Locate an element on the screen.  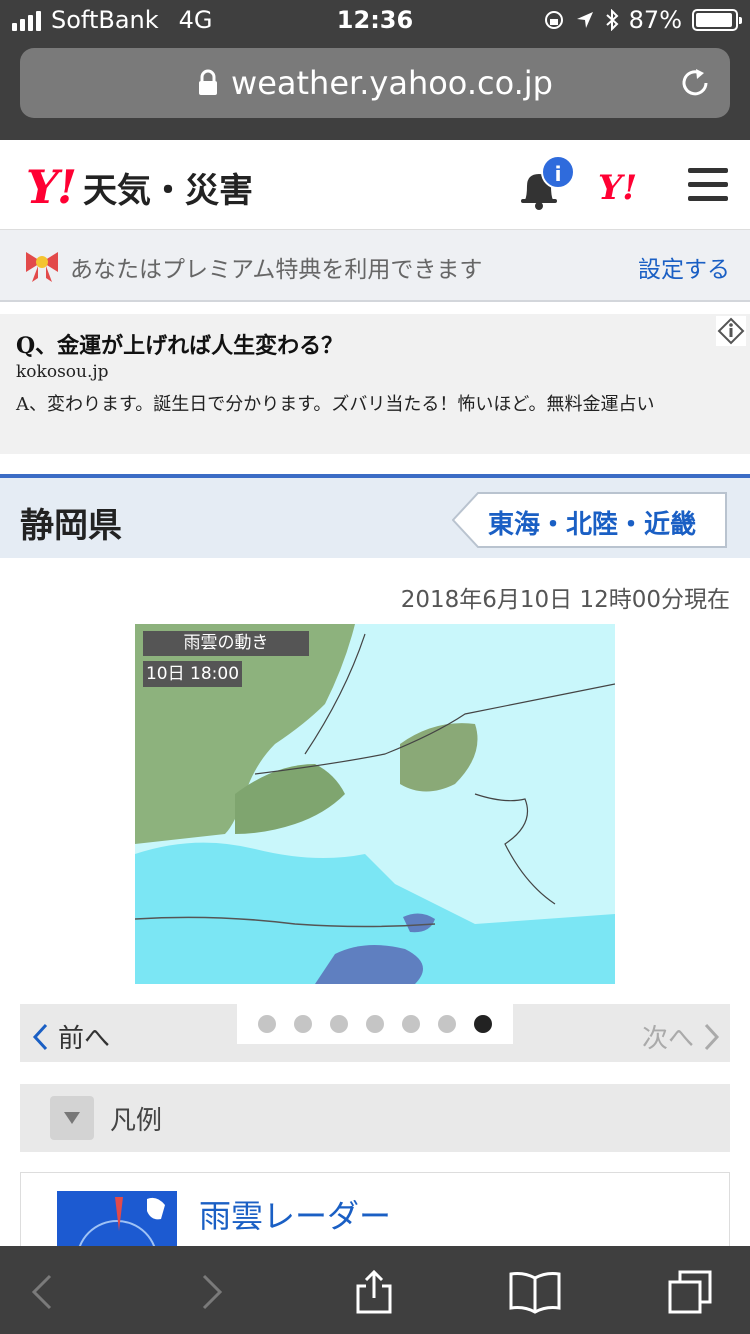
site-logo: Y! 天気・災害 is located at coordinates (139, 187).